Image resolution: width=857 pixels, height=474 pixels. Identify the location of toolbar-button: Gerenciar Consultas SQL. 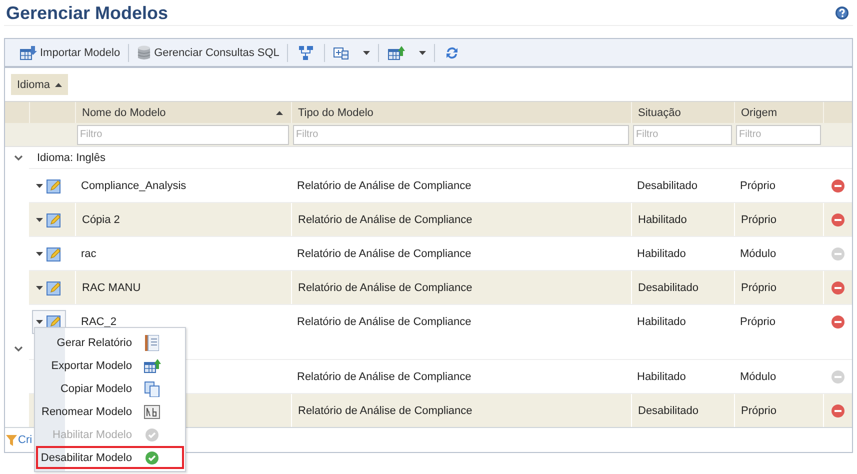
(208, 53).